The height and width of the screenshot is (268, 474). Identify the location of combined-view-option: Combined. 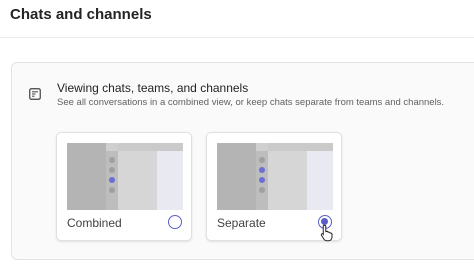
(124, 186).